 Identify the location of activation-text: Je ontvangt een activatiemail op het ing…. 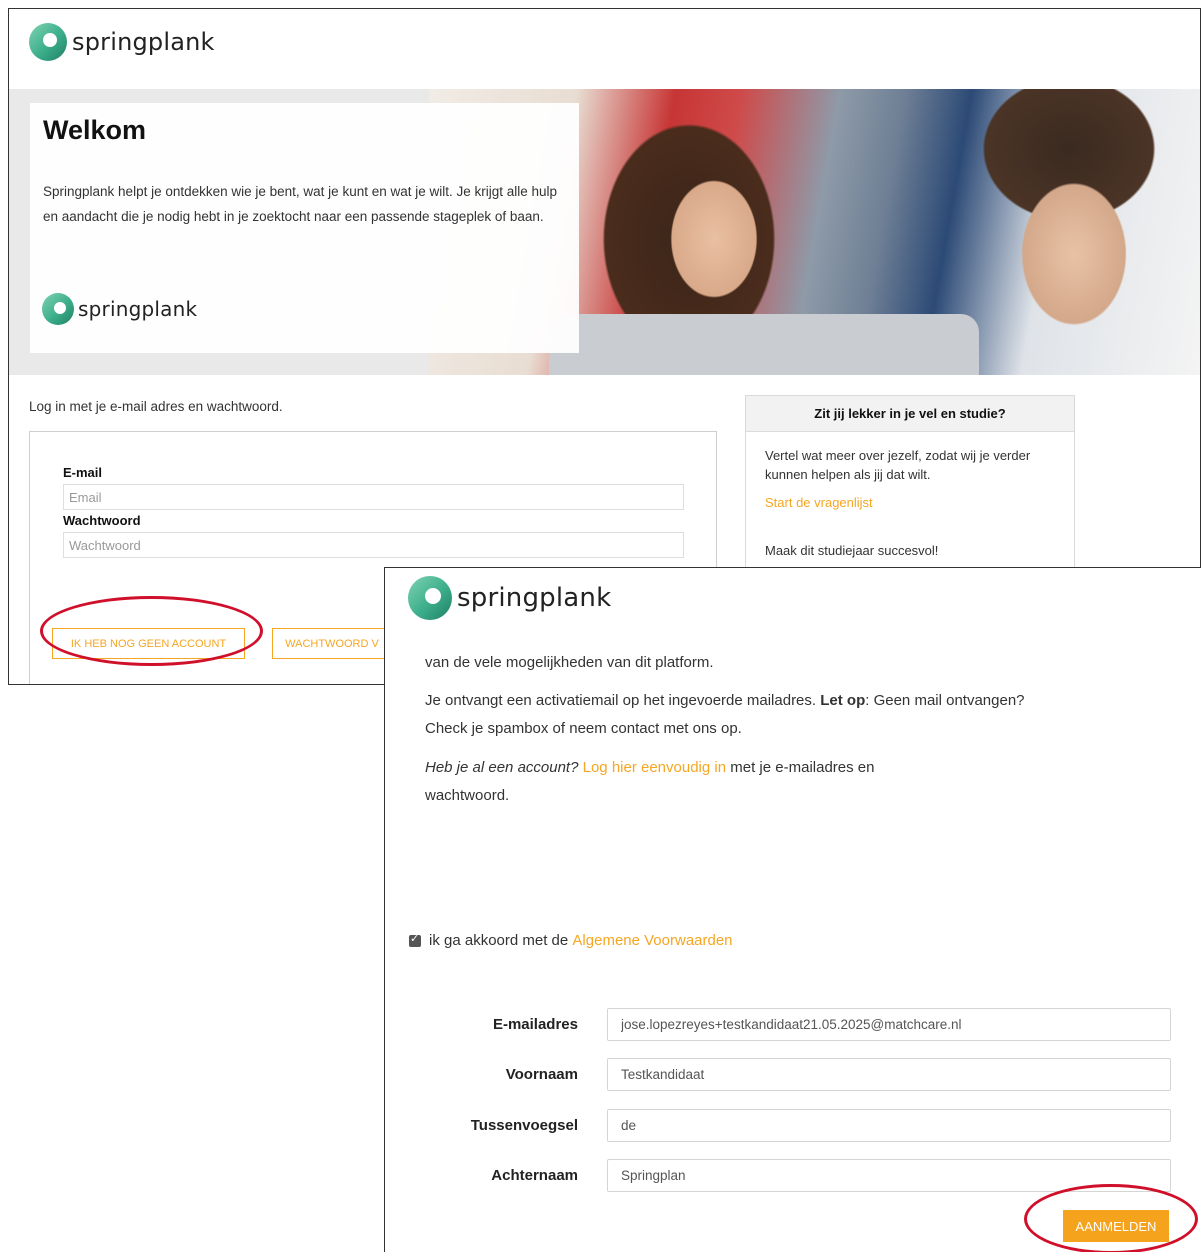
(621, 700).